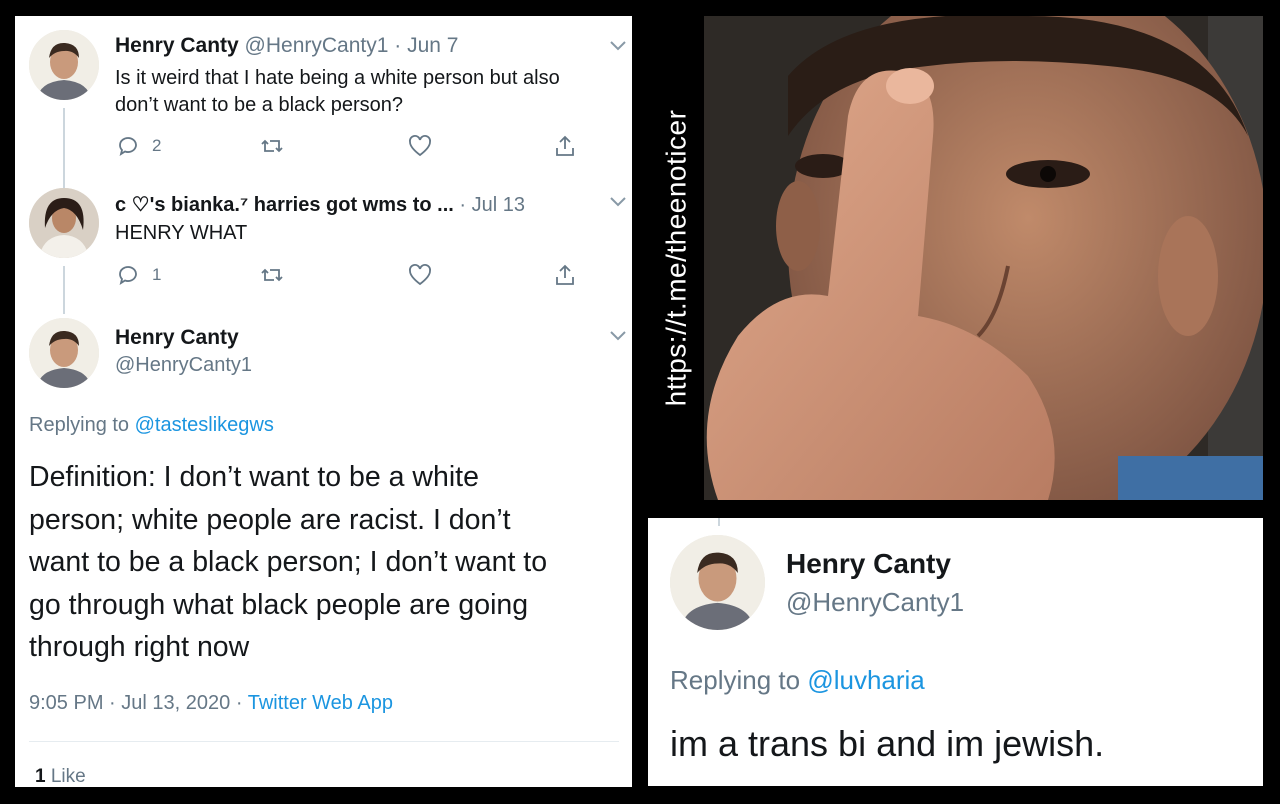 This screenshot has width=1280, height=804. Describe the element at coordinates (181, 233) in the screenshot. I see `tweet-text: HENRY WHAT` at that location.